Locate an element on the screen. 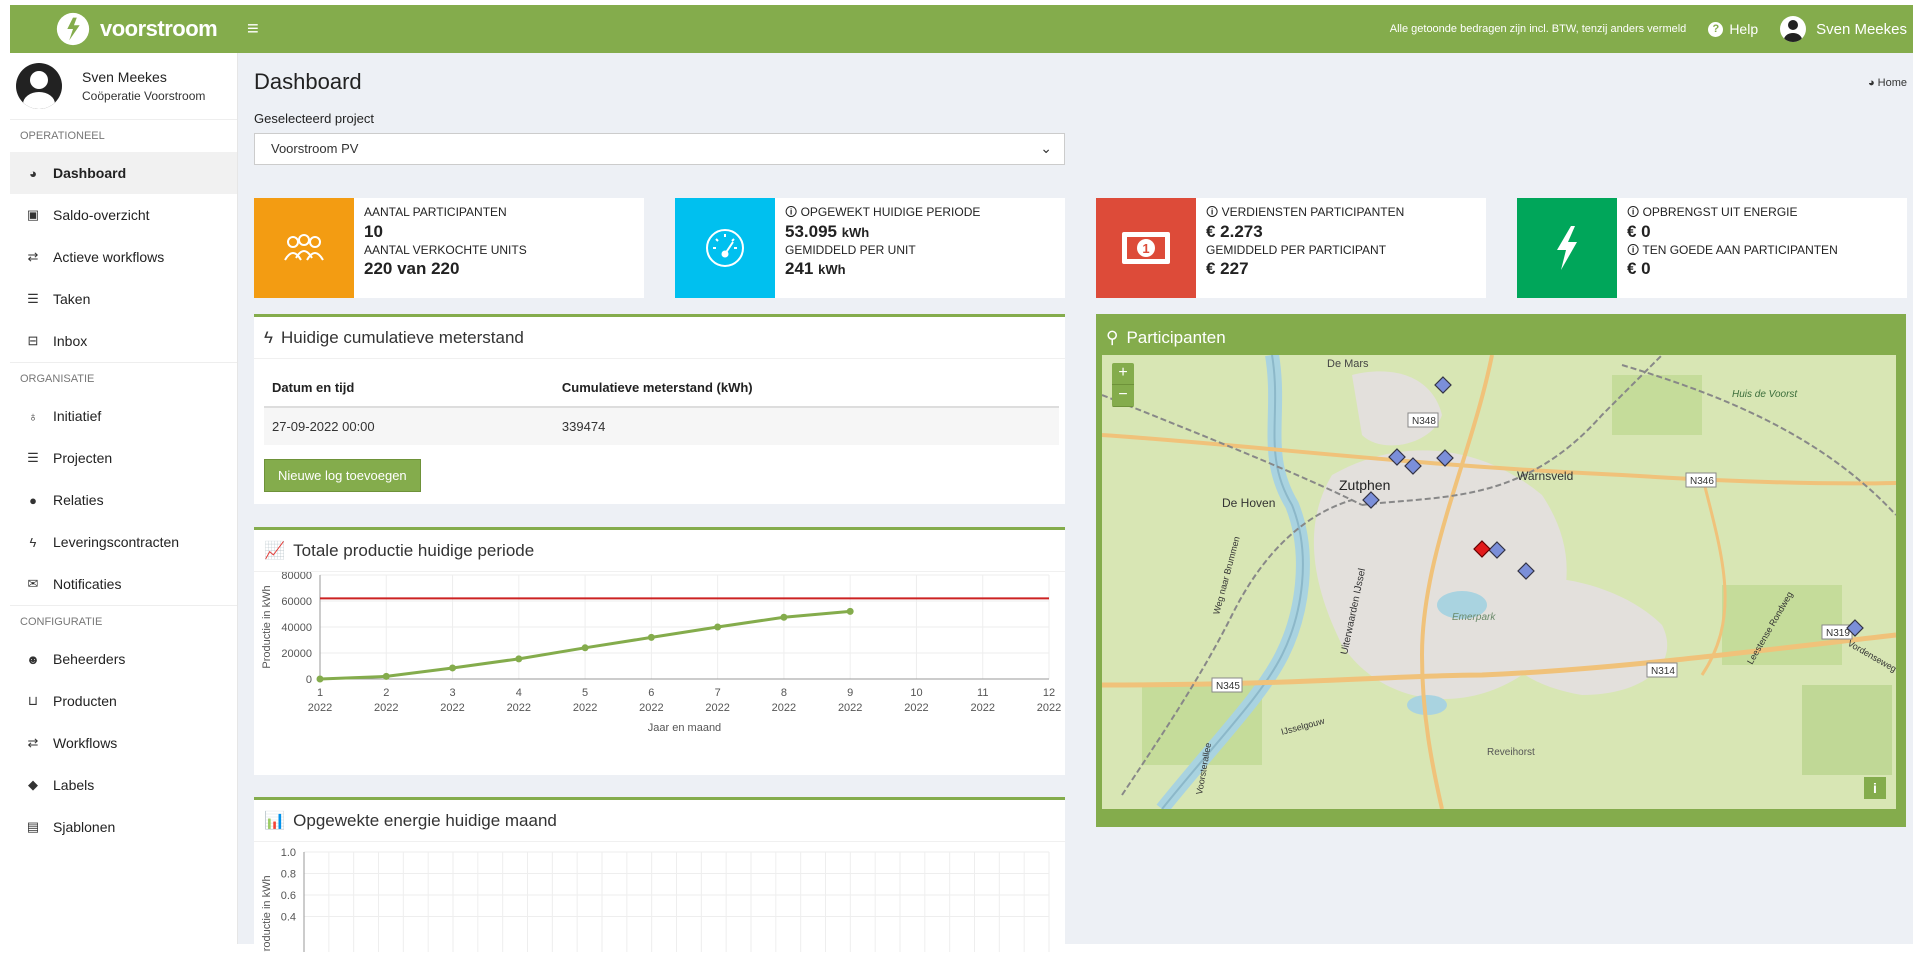 This screenshot has width=1913, height=957. x-tick-label: 3 is located at coordinates (452, 693).